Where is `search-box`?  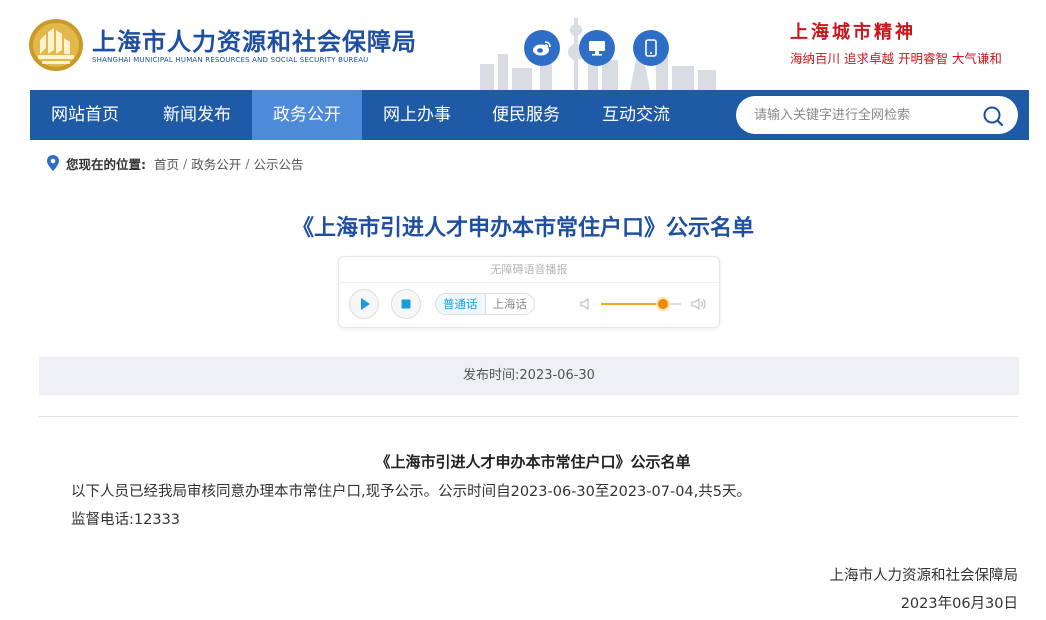 search-box is located at coordinates (877, 115).